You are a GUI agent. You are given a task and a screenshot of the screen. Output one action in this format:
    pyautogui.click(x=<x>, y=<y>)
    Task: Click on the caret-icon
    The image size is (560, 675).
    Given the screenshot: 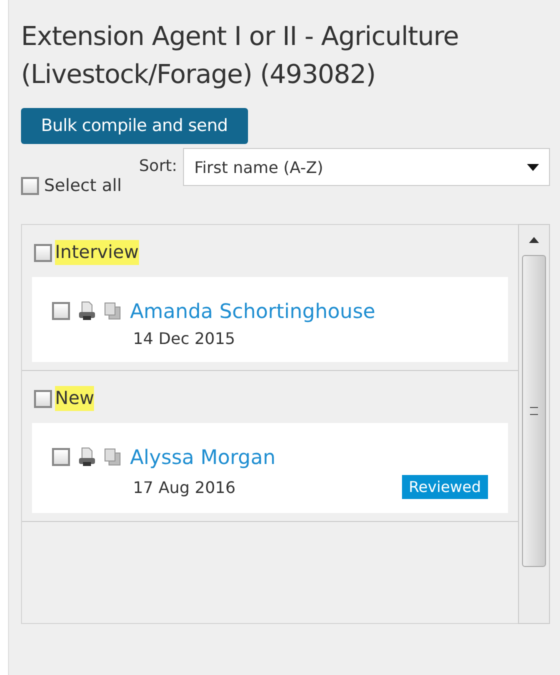 What is the action you would take?
    pyautogui.click(x=533, y=167)
    